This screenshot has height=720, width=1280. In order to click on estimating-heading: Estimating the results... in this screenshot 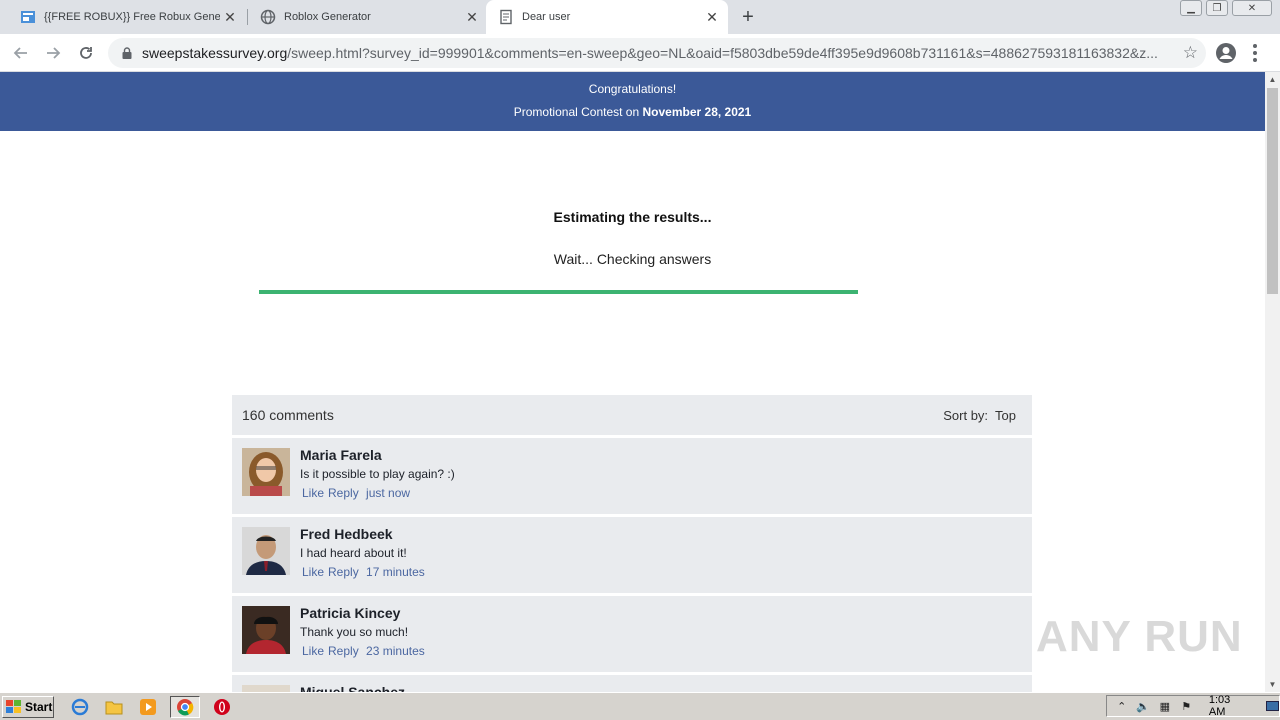, I will do `click(632, 217)`.